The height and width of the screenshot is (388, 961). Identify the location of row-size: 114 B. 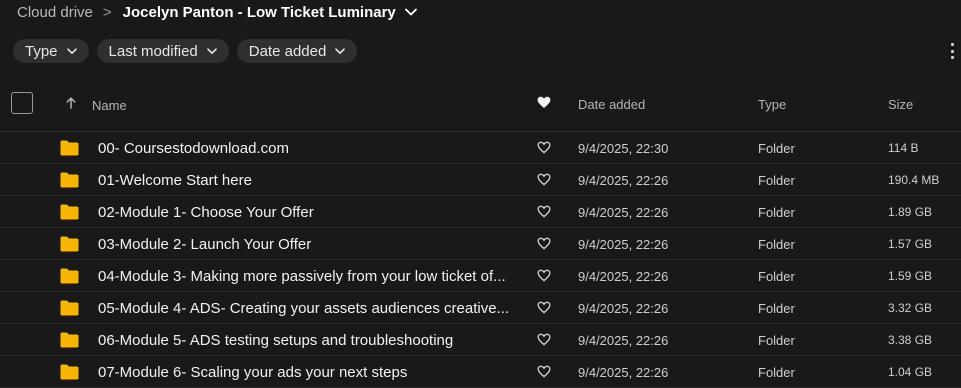
(903, 148).